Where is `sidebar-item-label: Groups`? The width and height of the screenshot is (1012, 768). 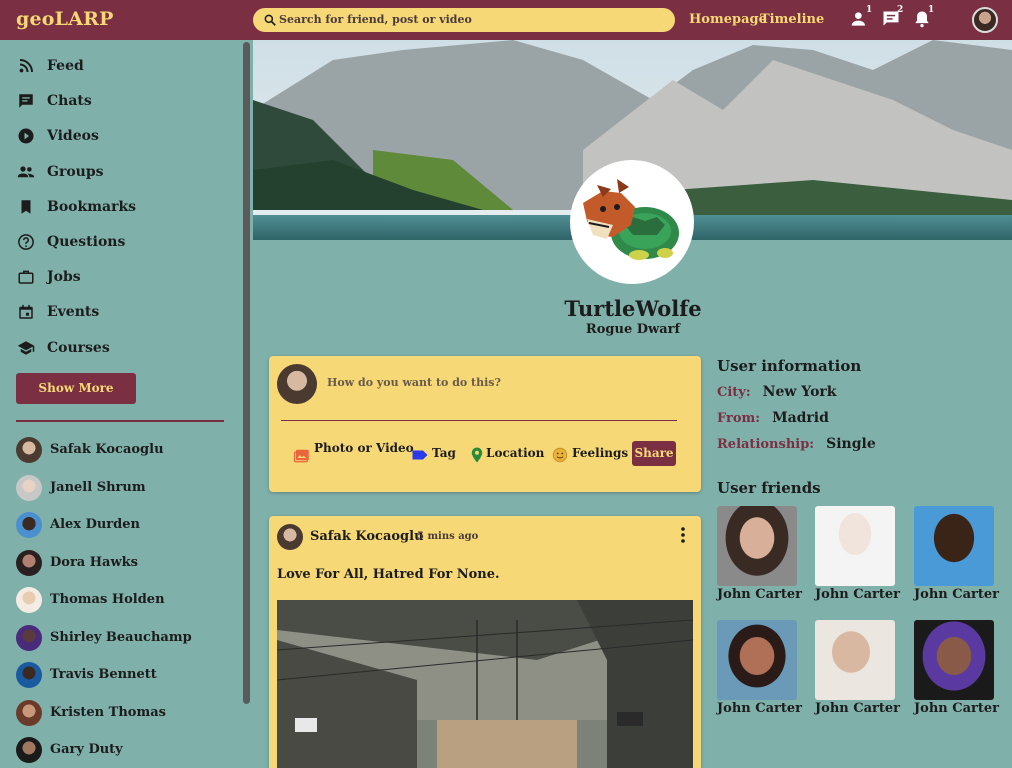
sidebar-item-label: Groups is located at coordinates (75, 172).